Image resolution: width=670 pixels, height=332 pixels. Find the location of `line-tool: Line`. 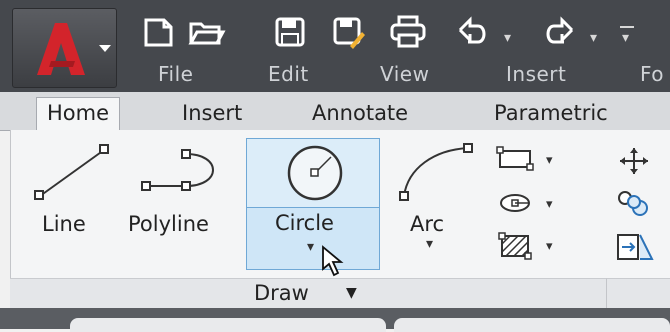

line-tool: Line is located at coordinates (73, 205).